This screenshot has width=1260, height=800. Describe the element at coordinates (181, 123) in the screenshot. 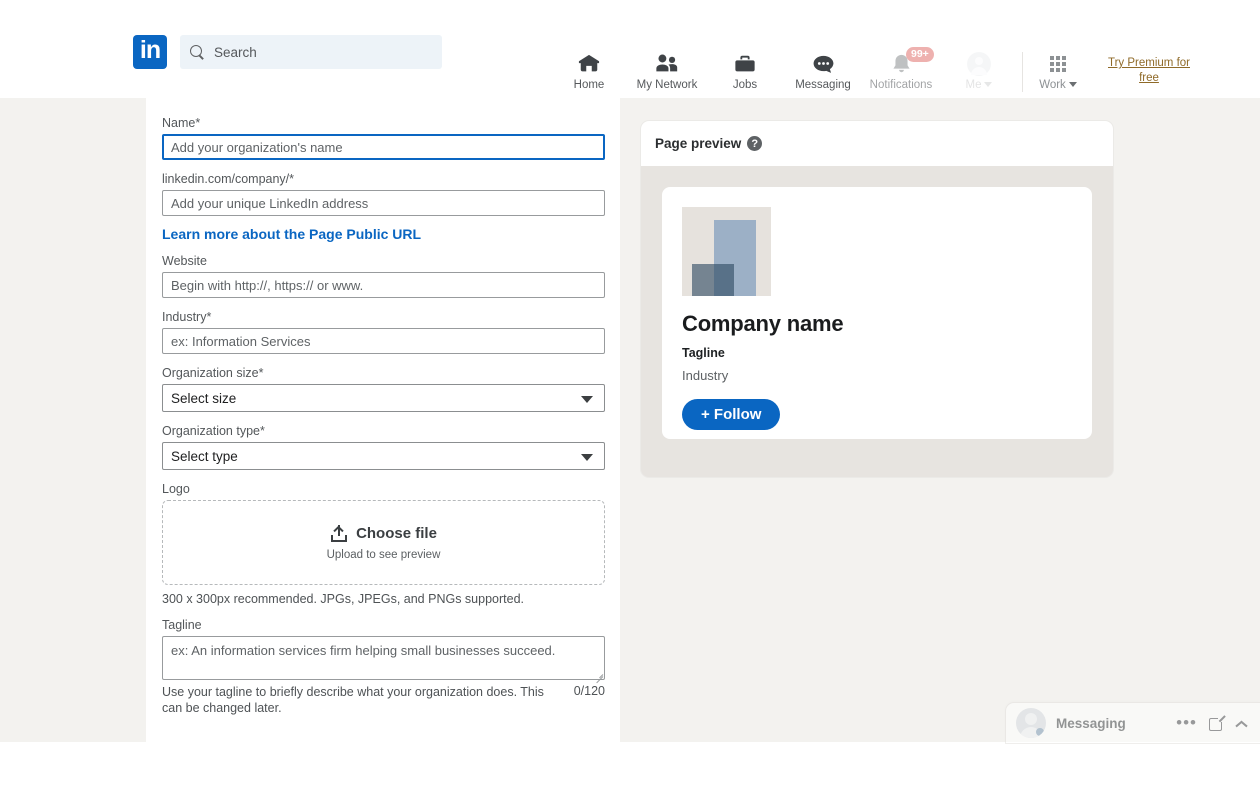

I see `name-label: Name*` at that location.